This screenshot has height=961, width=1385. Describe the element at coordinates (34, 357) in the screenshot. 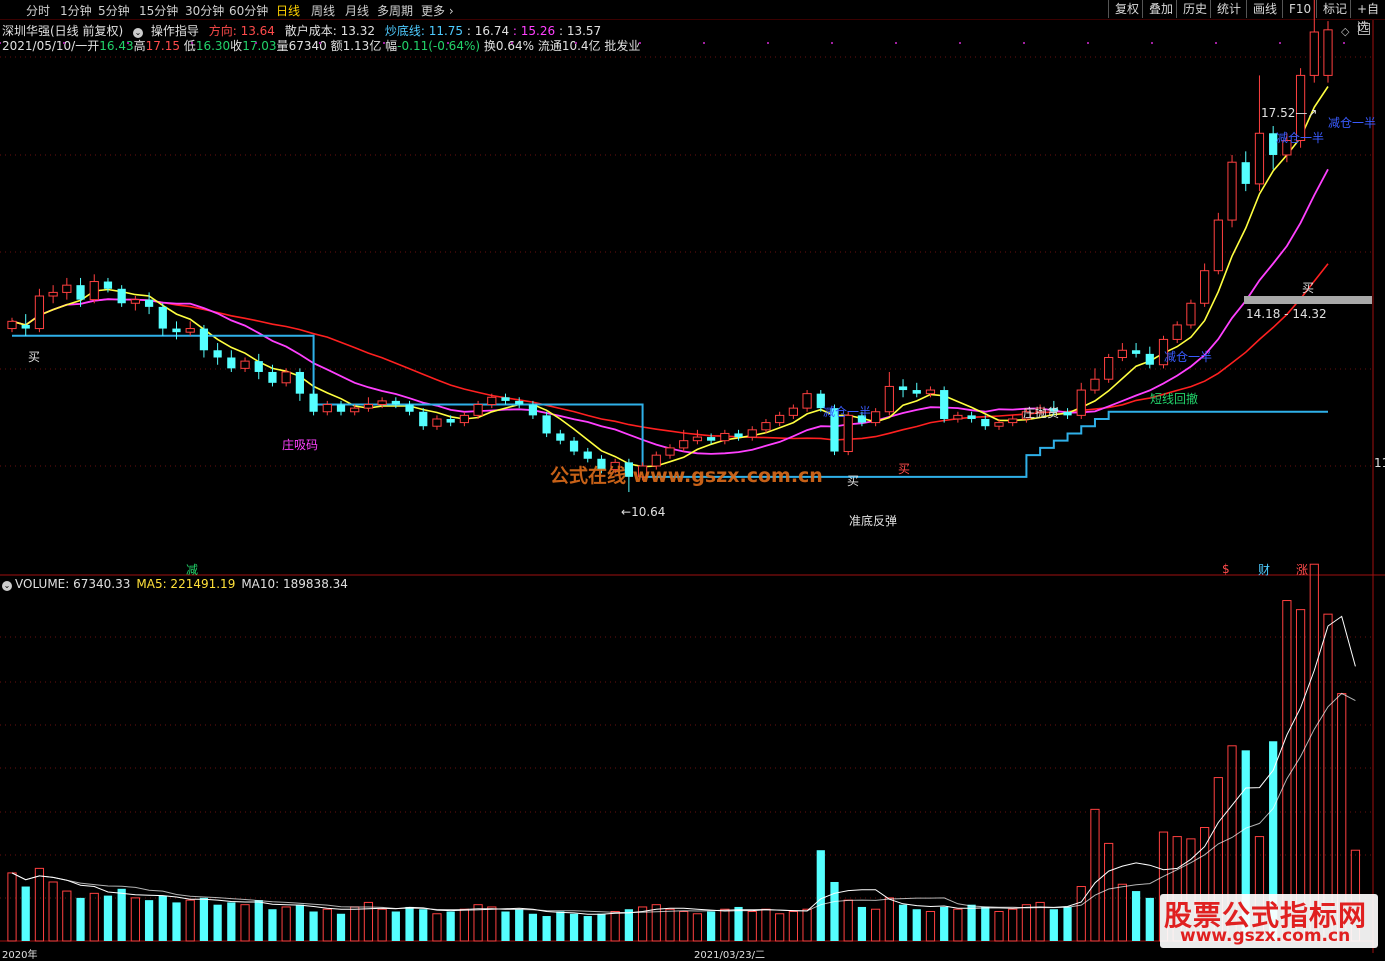

I see `buy-label-1: 买` at that location.